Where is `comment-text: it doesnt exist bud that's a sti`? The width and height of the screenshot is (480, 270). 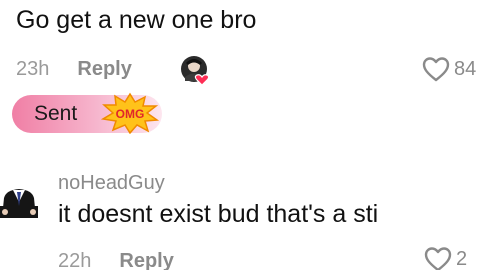
comment-text: it doesnt exist bud that's a sti is located at coordinates (218, 214).